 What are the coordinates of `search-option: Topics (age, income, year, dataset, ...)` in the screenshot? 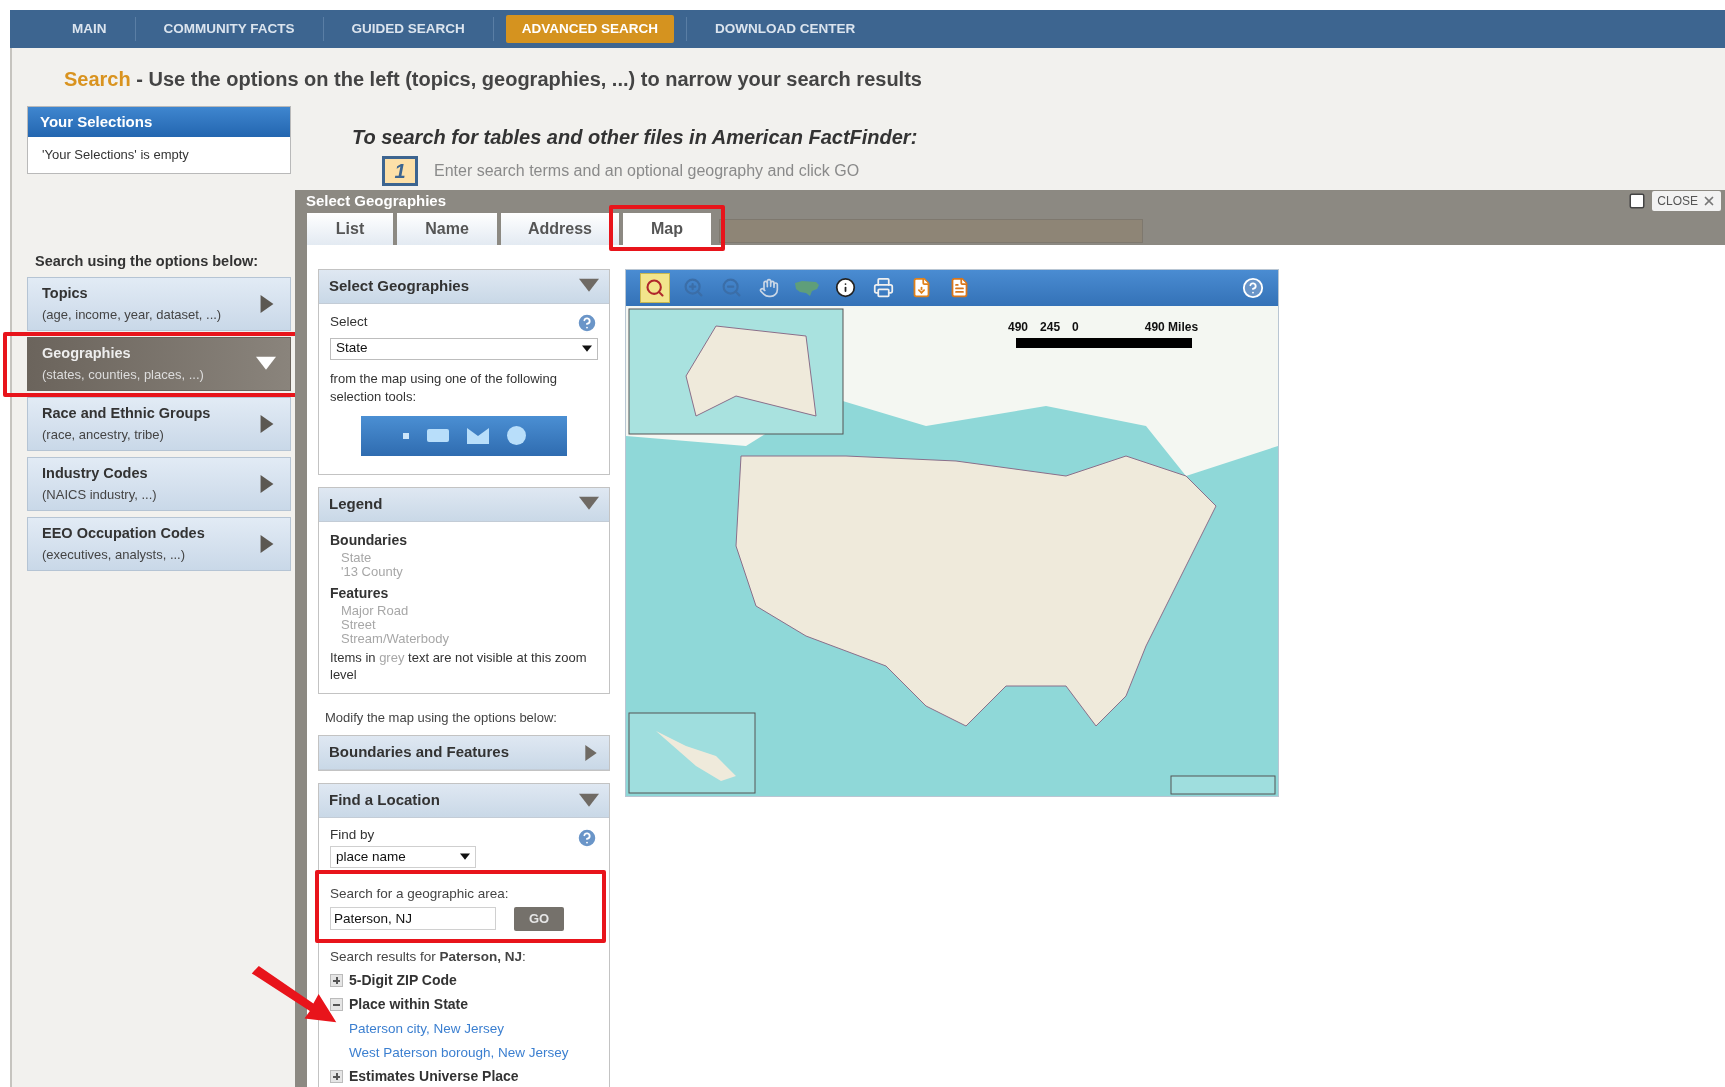 It's located at (159, 303).